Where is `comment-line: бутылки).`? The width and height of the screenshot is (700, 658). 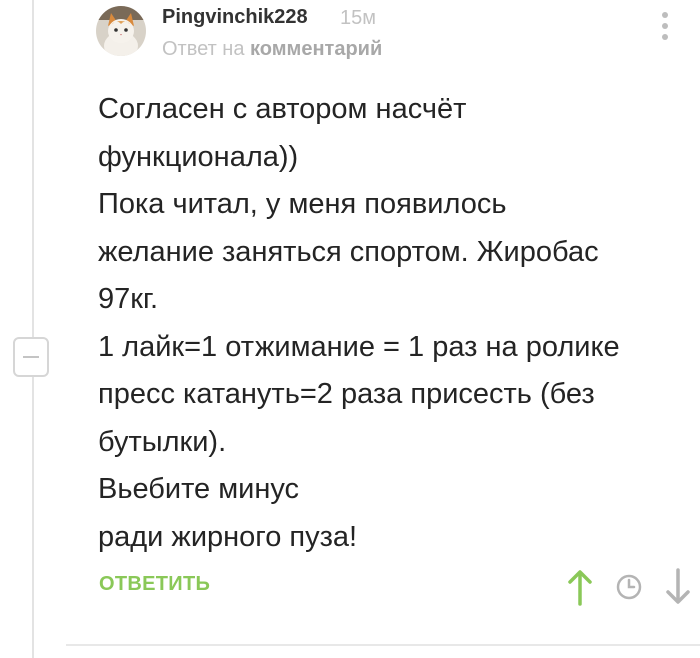
comment-line: бутылки). is located at coordinates (162, 441).